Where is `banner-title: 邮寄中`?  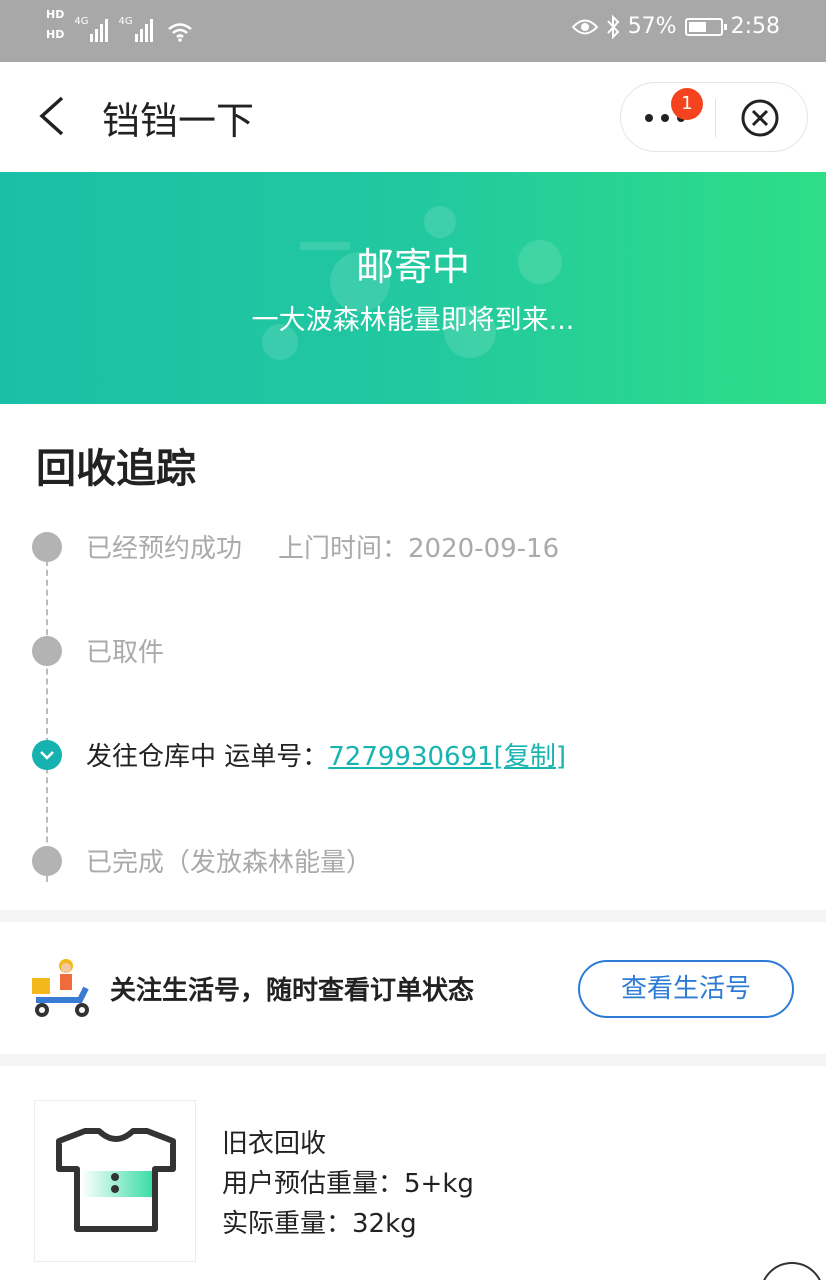 banner-title: 邮寄中 is located at coordinates (412, 267).